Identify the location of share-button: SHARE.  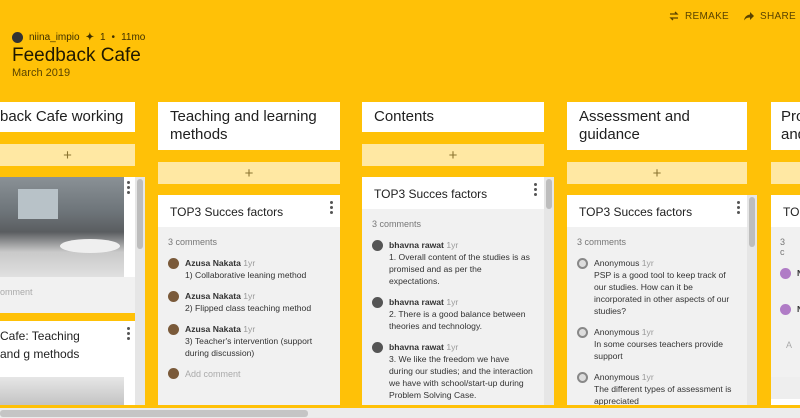
(769, 16).